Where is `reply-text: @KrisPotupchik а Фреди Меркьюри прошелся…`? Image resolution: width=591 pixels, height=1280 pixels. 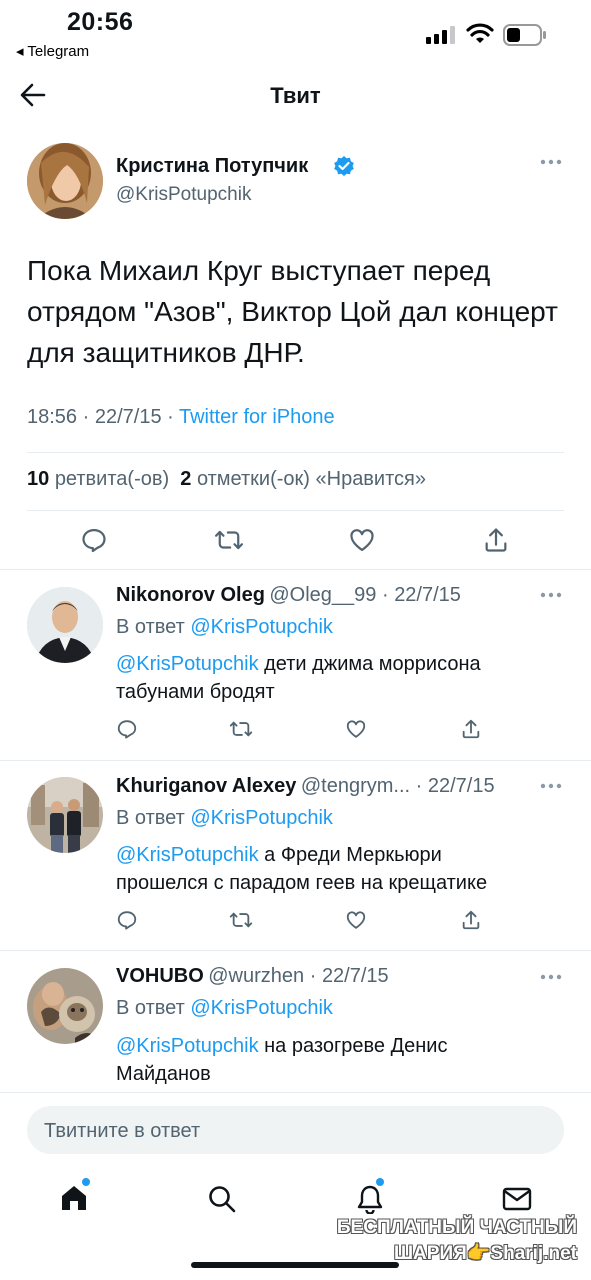 reply-text: @KrisPotupchik а Фреди Меркьюри прошелся… is located at coordinates (326, 869).